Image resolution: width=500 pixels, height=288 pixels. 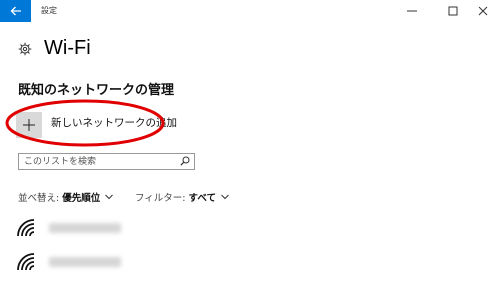 I want to click on back-arrow-icon, so click(x=15, y=11).